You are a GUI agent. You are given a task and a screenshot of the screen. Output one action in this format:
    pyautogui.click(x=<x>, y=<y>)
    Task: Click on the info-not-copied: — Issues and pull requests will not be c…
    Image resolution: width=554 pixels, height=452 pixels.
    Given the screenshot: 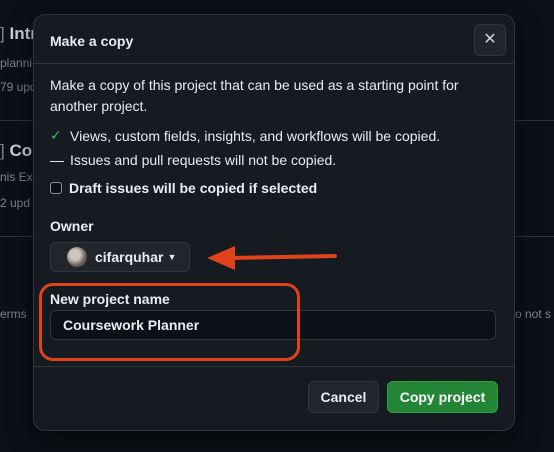 What is the action you would take?
    pyautogui.click(x=193, y=160)
    